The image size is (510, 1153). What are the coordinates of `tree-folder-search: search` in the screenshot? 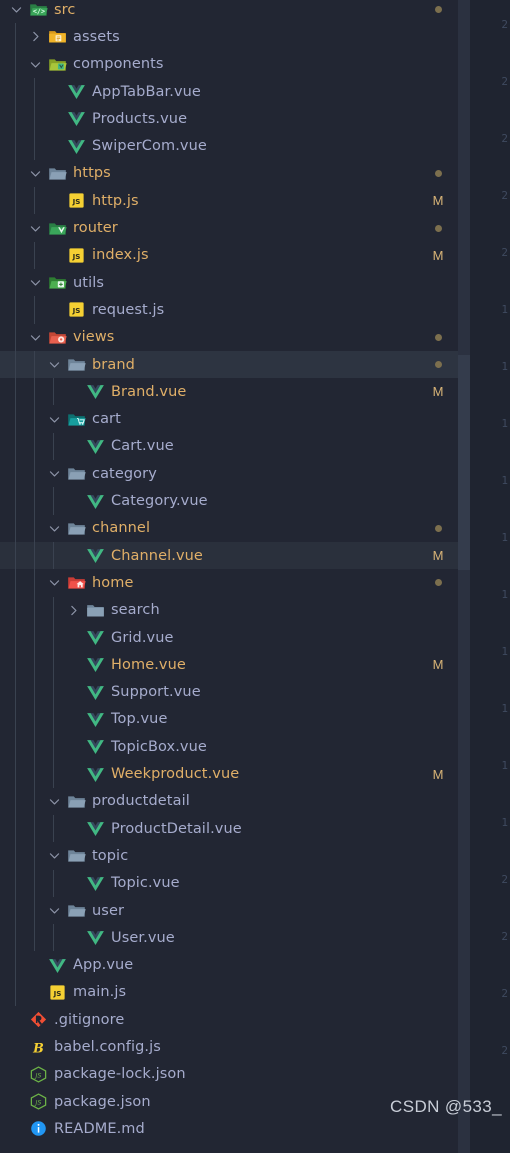 It's located at (229, 610).